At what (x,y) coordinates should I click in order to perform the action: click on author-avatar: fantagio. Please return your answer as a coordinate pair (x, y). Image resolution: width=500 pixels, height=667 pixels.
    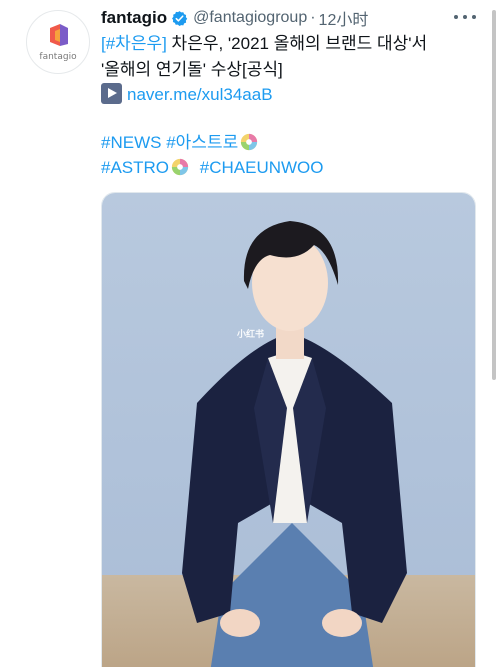
    Looking at the image, I should click on (58, 42).